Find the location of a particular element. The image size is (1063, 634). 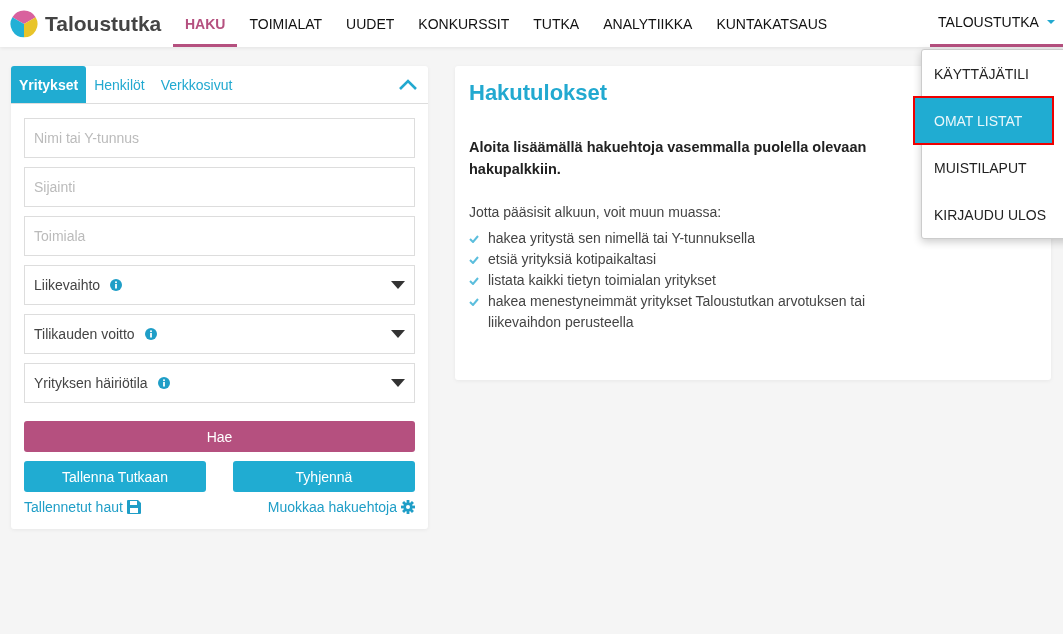

intro-text: Jotta pääsisit alkuun, voit muun muassa: is located at coordinates (595, 212).